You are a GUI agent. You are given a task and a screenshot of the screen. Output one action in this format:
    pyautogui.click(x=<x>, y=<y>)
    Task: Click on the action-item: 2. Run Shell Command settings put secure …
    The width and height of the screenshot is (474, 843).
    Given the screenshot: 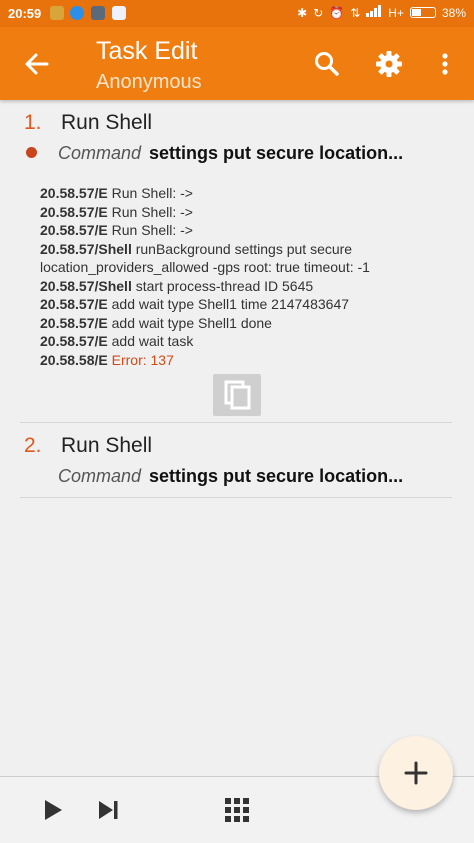 What is the action you would take?
    pyautogui.click(x=236, y=464)
    